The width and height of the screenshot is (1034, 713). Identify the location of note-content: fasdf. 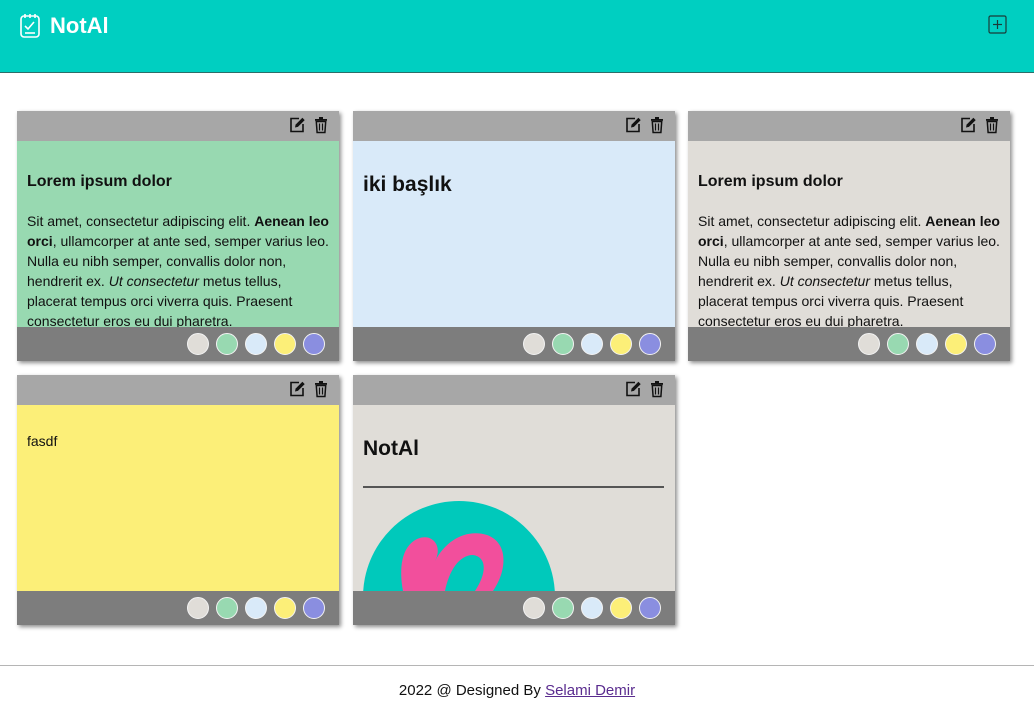
(178, 498).